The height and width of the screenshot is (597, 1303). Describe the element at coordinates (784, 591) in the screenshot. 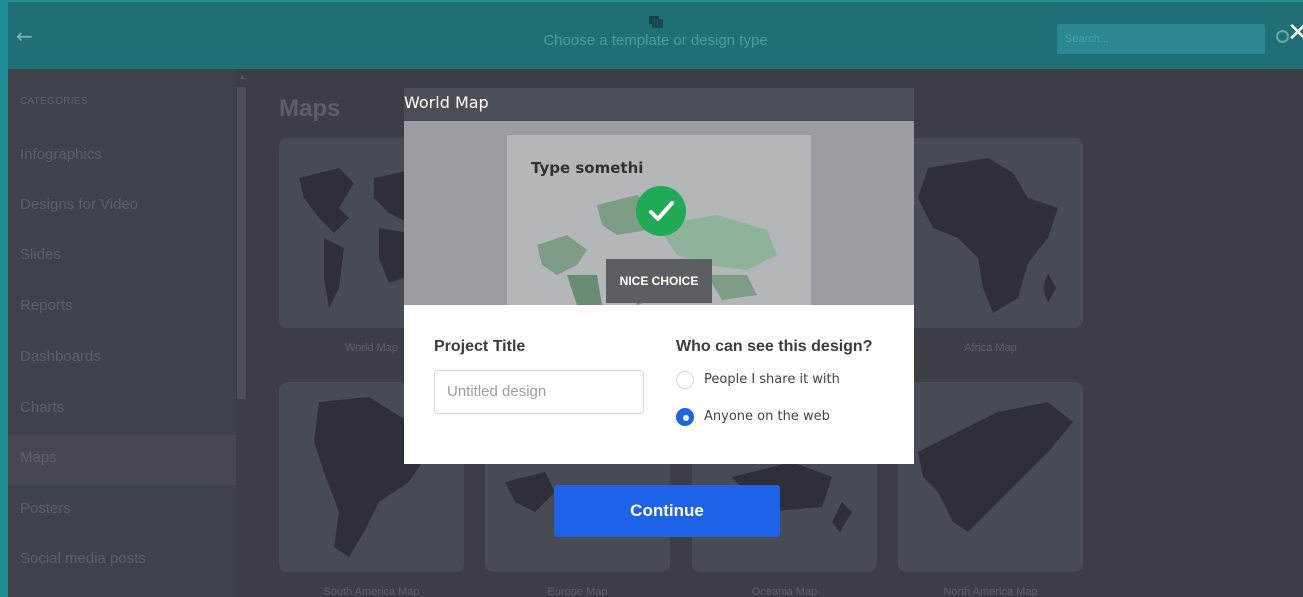

I see `card-label-oceania-map: Oceania Map` at that location.